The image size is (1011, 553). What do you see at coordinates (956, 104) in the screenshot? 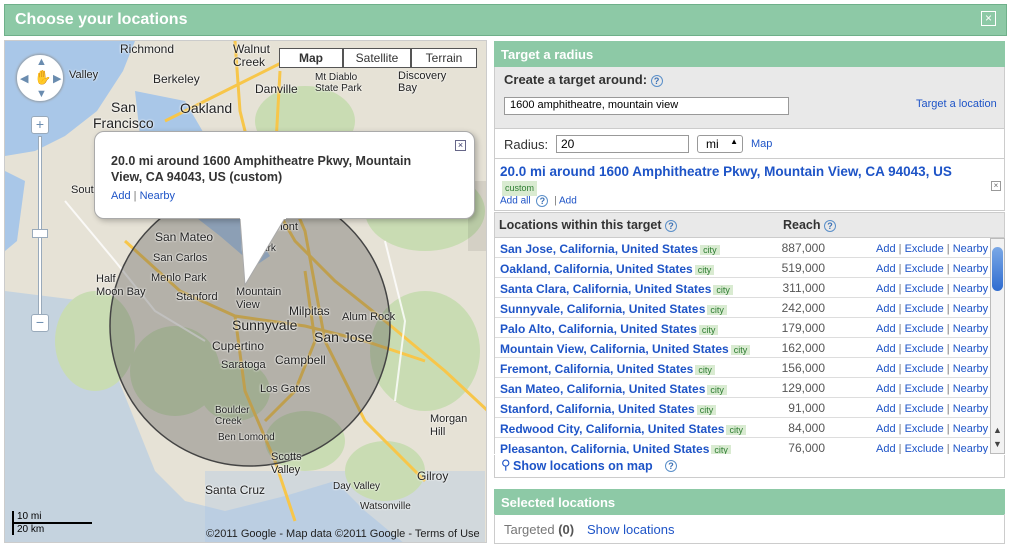
I see `target-location-link: Target a location` at bounding box center [956, 104].